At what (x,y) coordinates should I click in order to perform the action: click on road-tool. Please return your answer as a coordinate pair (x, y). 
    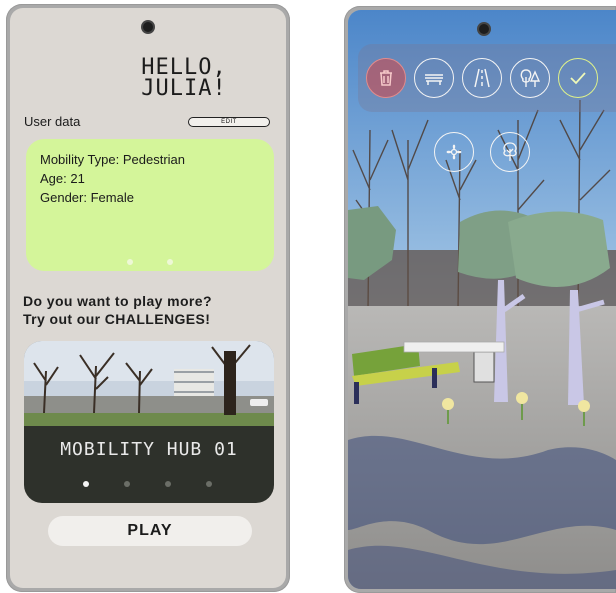
    Looking at the image, I should click on (482, 78).